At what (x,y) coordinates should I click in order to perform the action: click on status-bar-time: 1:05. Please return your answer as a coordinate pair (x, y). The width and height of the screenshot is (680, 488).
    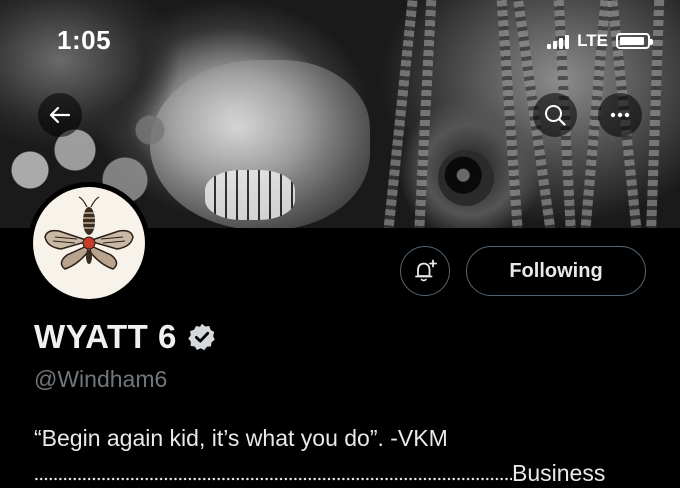
    Looking at the image, I should click on (84, 40).